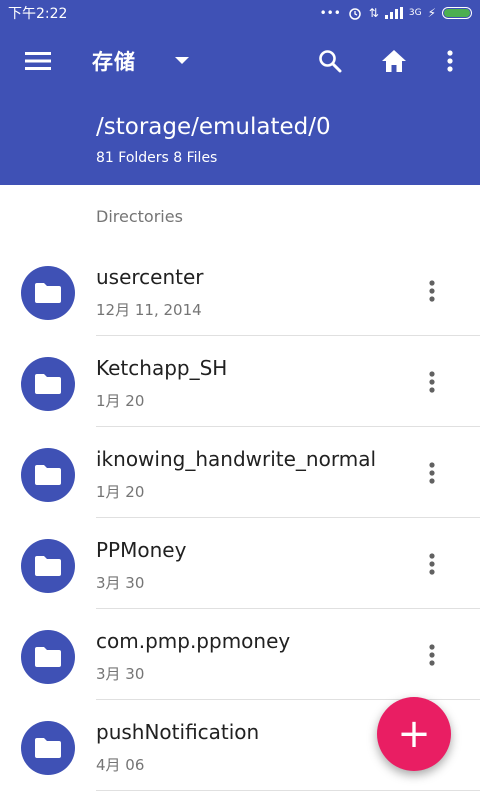  I want to click on hamburger-icon, so click(38, 61).